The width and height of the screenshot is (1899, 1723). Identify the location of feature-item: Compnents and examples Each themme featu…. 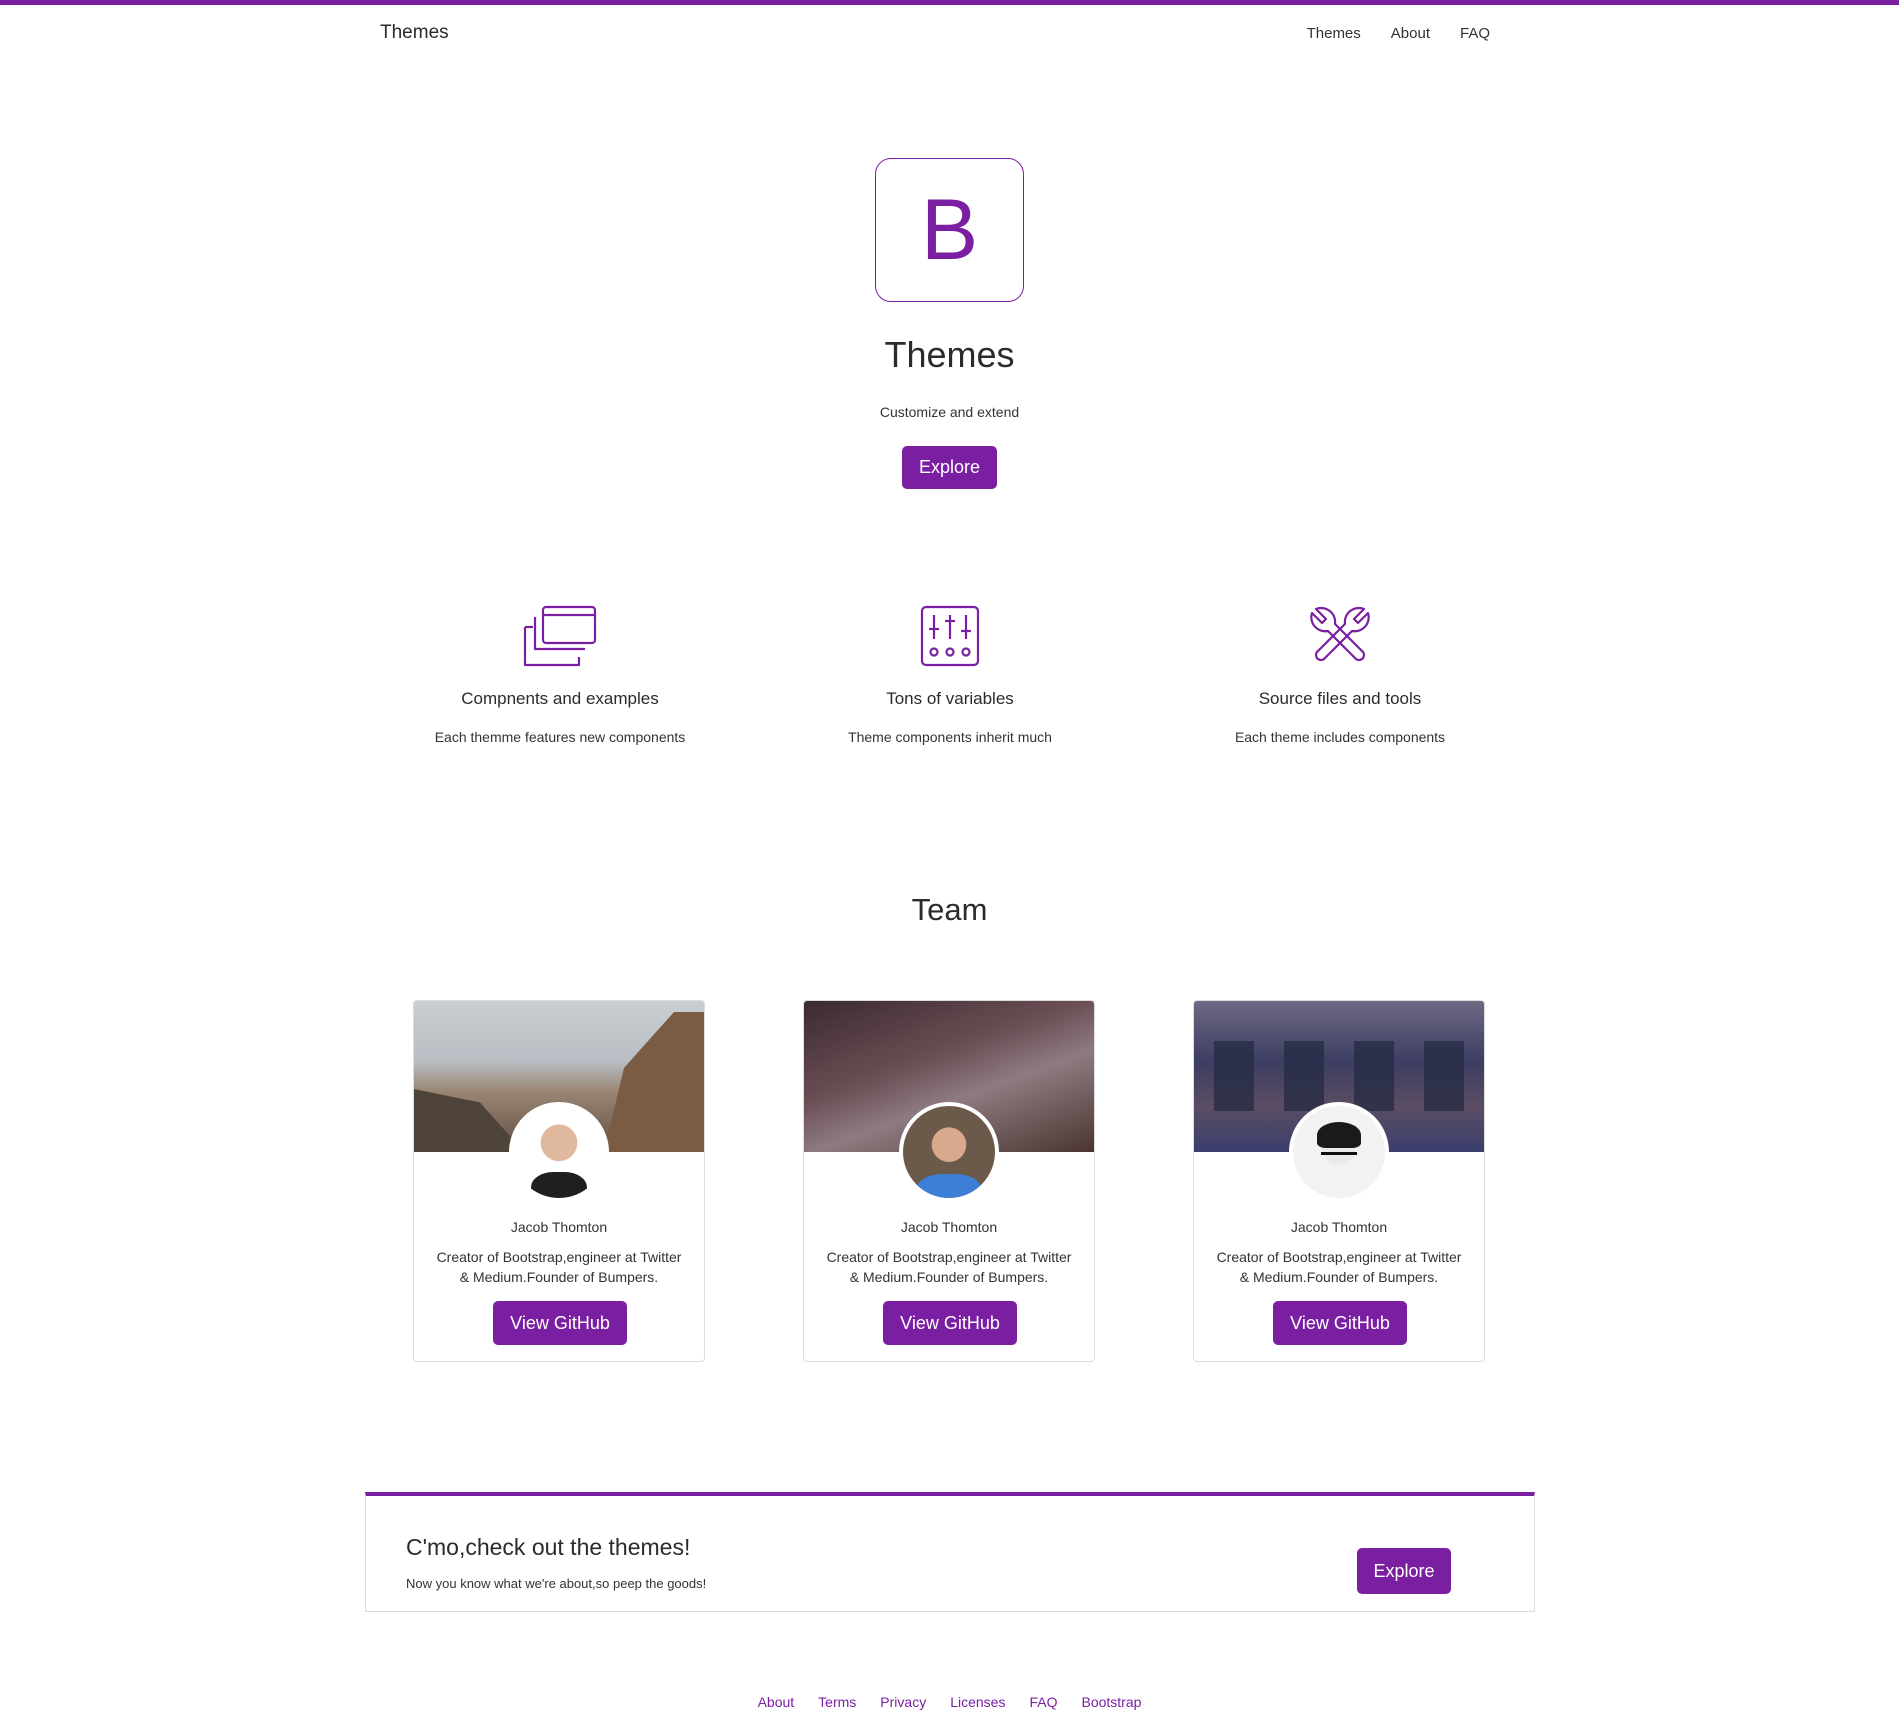
(560, 675).